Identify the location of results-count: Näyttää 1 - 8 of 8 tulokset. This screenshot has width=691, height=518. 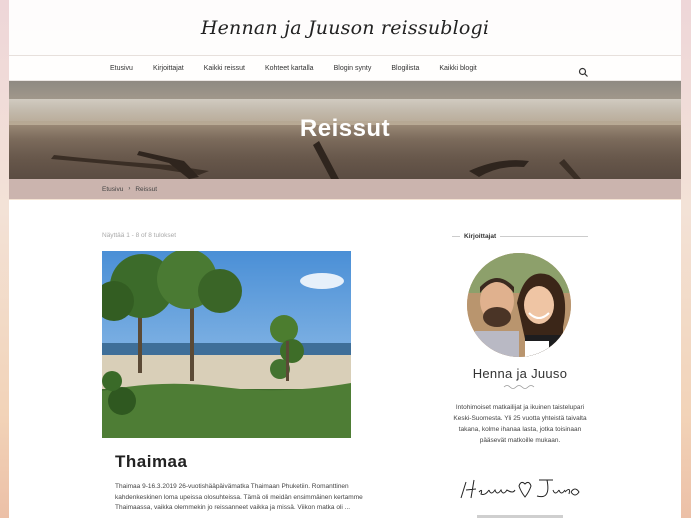
(139, 235).